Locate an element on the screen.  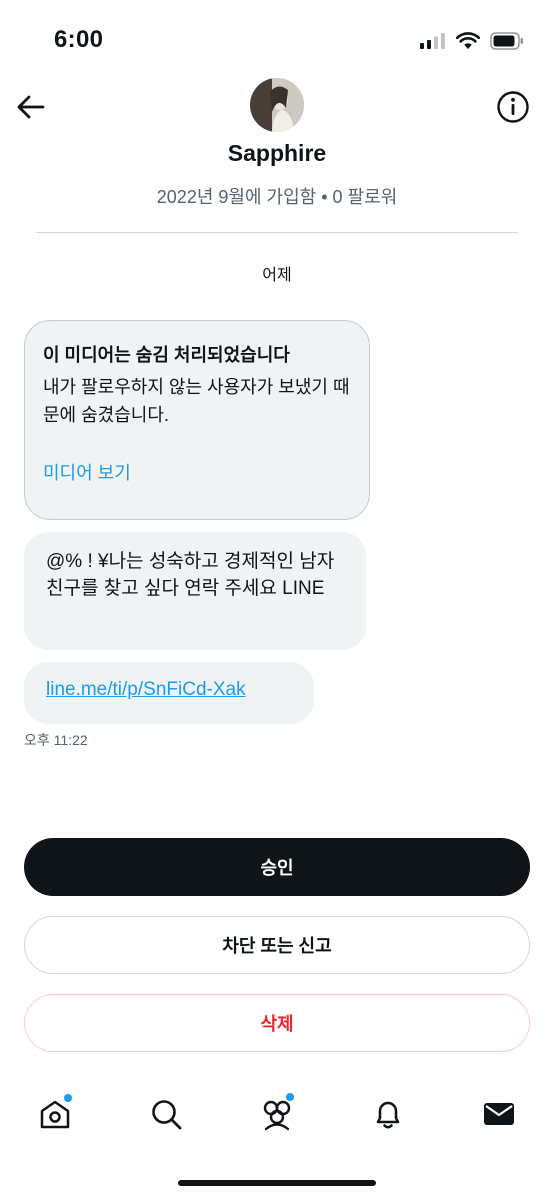
battery-icon is located at coordinates (506, 41).